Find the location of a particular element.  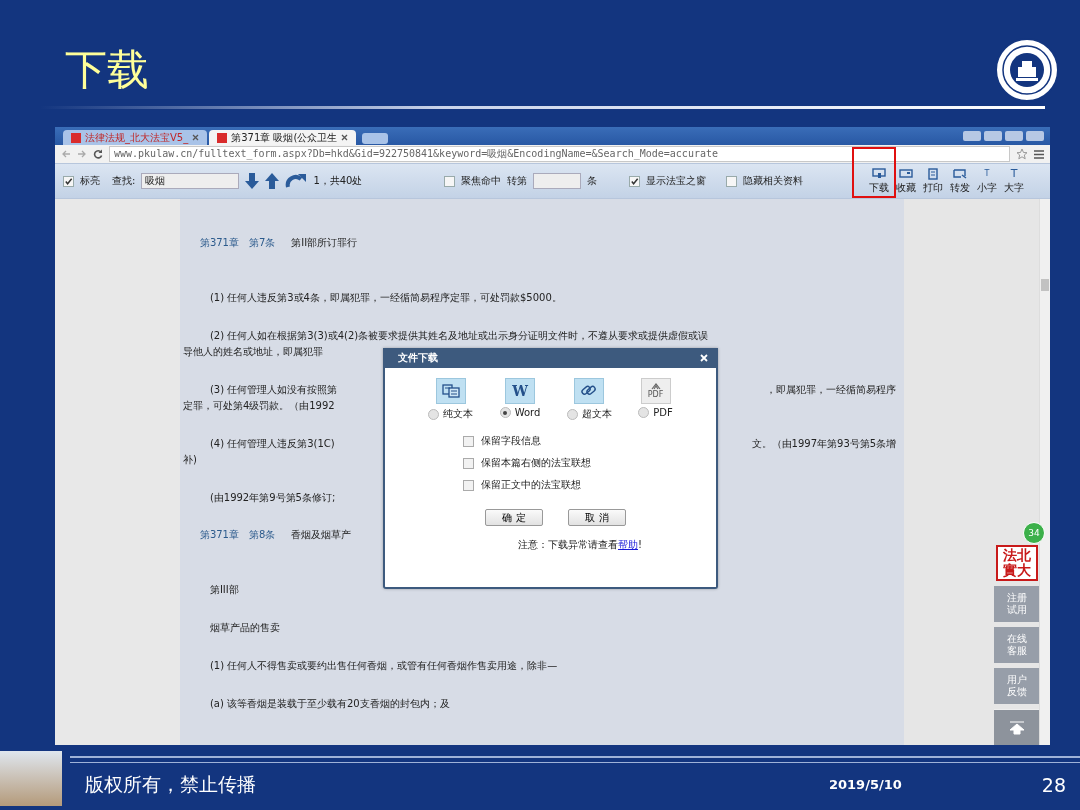

paragraph-text: 定罪，可处第4级罚款。（由1992 is located at coordinates (258, 406).